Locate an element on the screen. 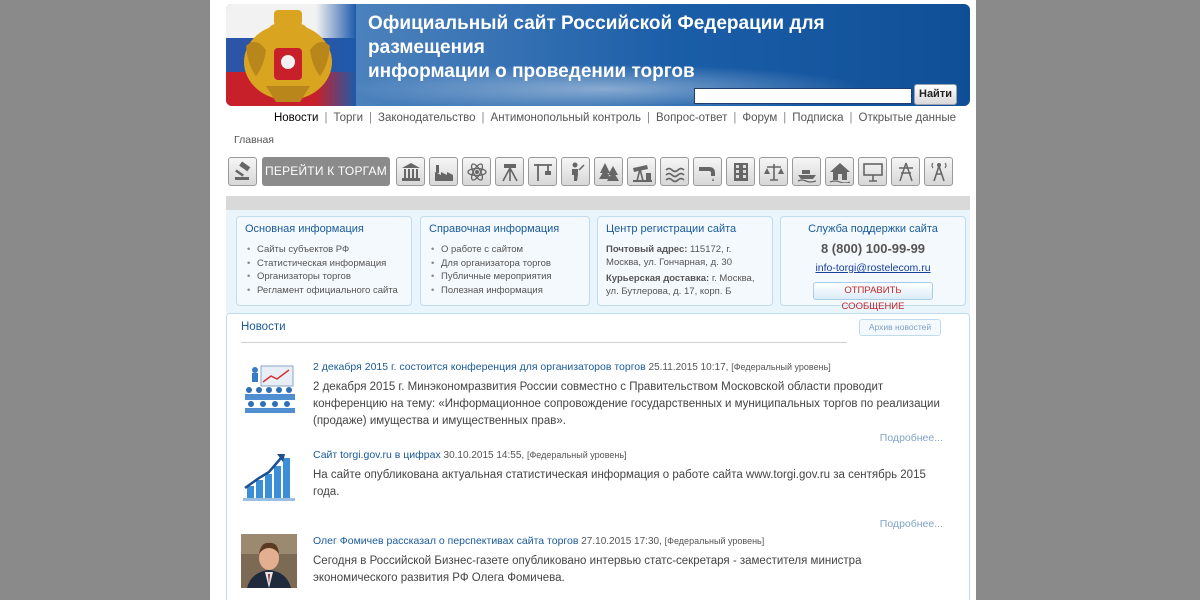 This screenshot has height=600, width=1200. oil-pump-icon is located at coordinates (641, 171).